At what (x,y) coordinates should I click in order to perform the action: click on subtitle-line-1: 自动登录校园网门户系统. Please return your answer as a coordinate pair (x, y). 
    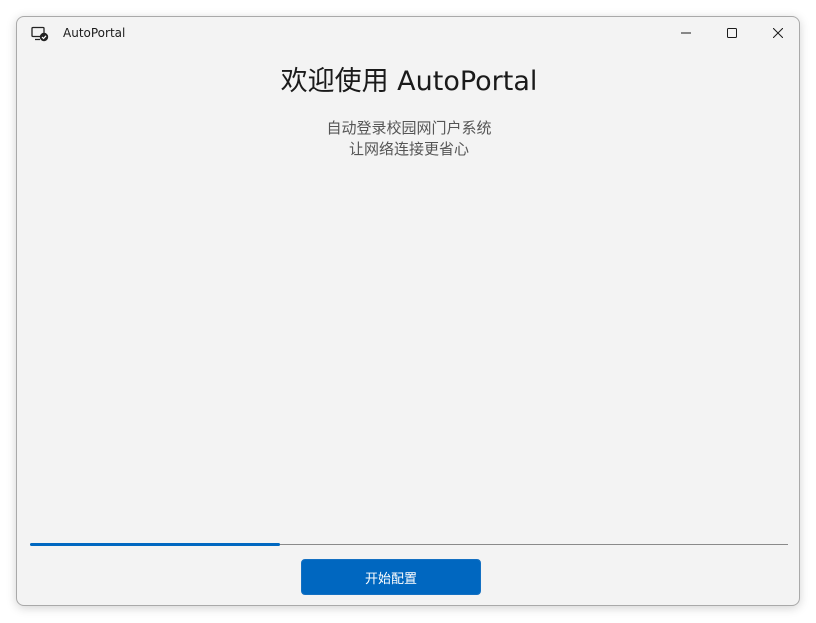
    Looking at the image, I should click on (409, 128).